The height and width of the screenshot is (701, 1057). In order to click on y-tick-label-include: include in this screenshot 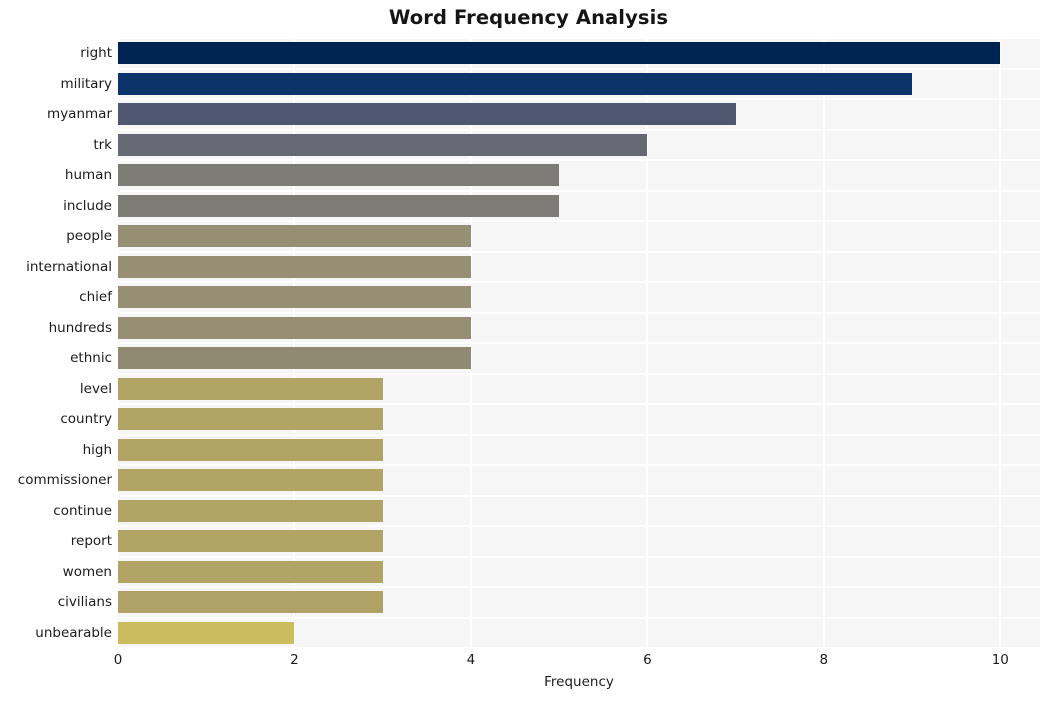, I will do `click(87, 205)`.